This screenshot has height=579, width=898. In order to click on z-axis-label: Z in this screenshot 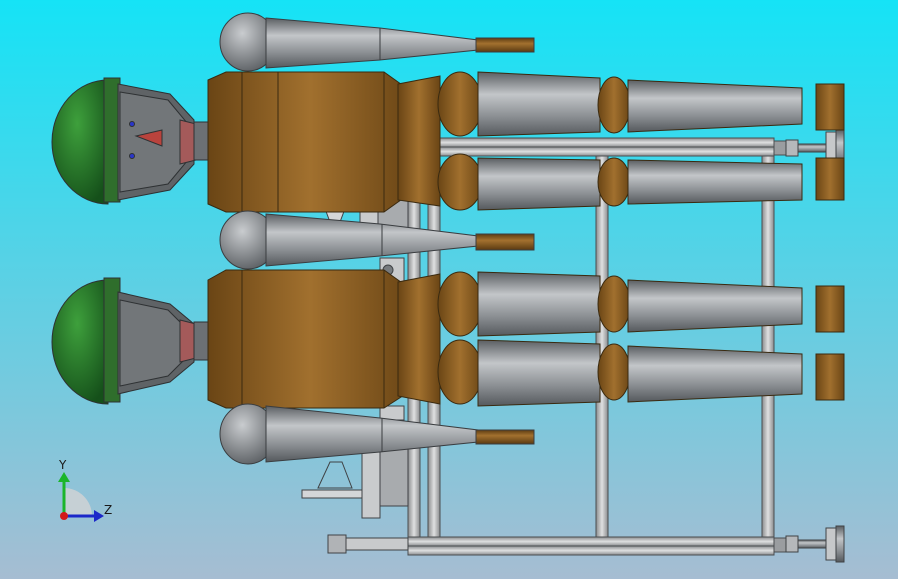, I will do `click(108, 510)`.